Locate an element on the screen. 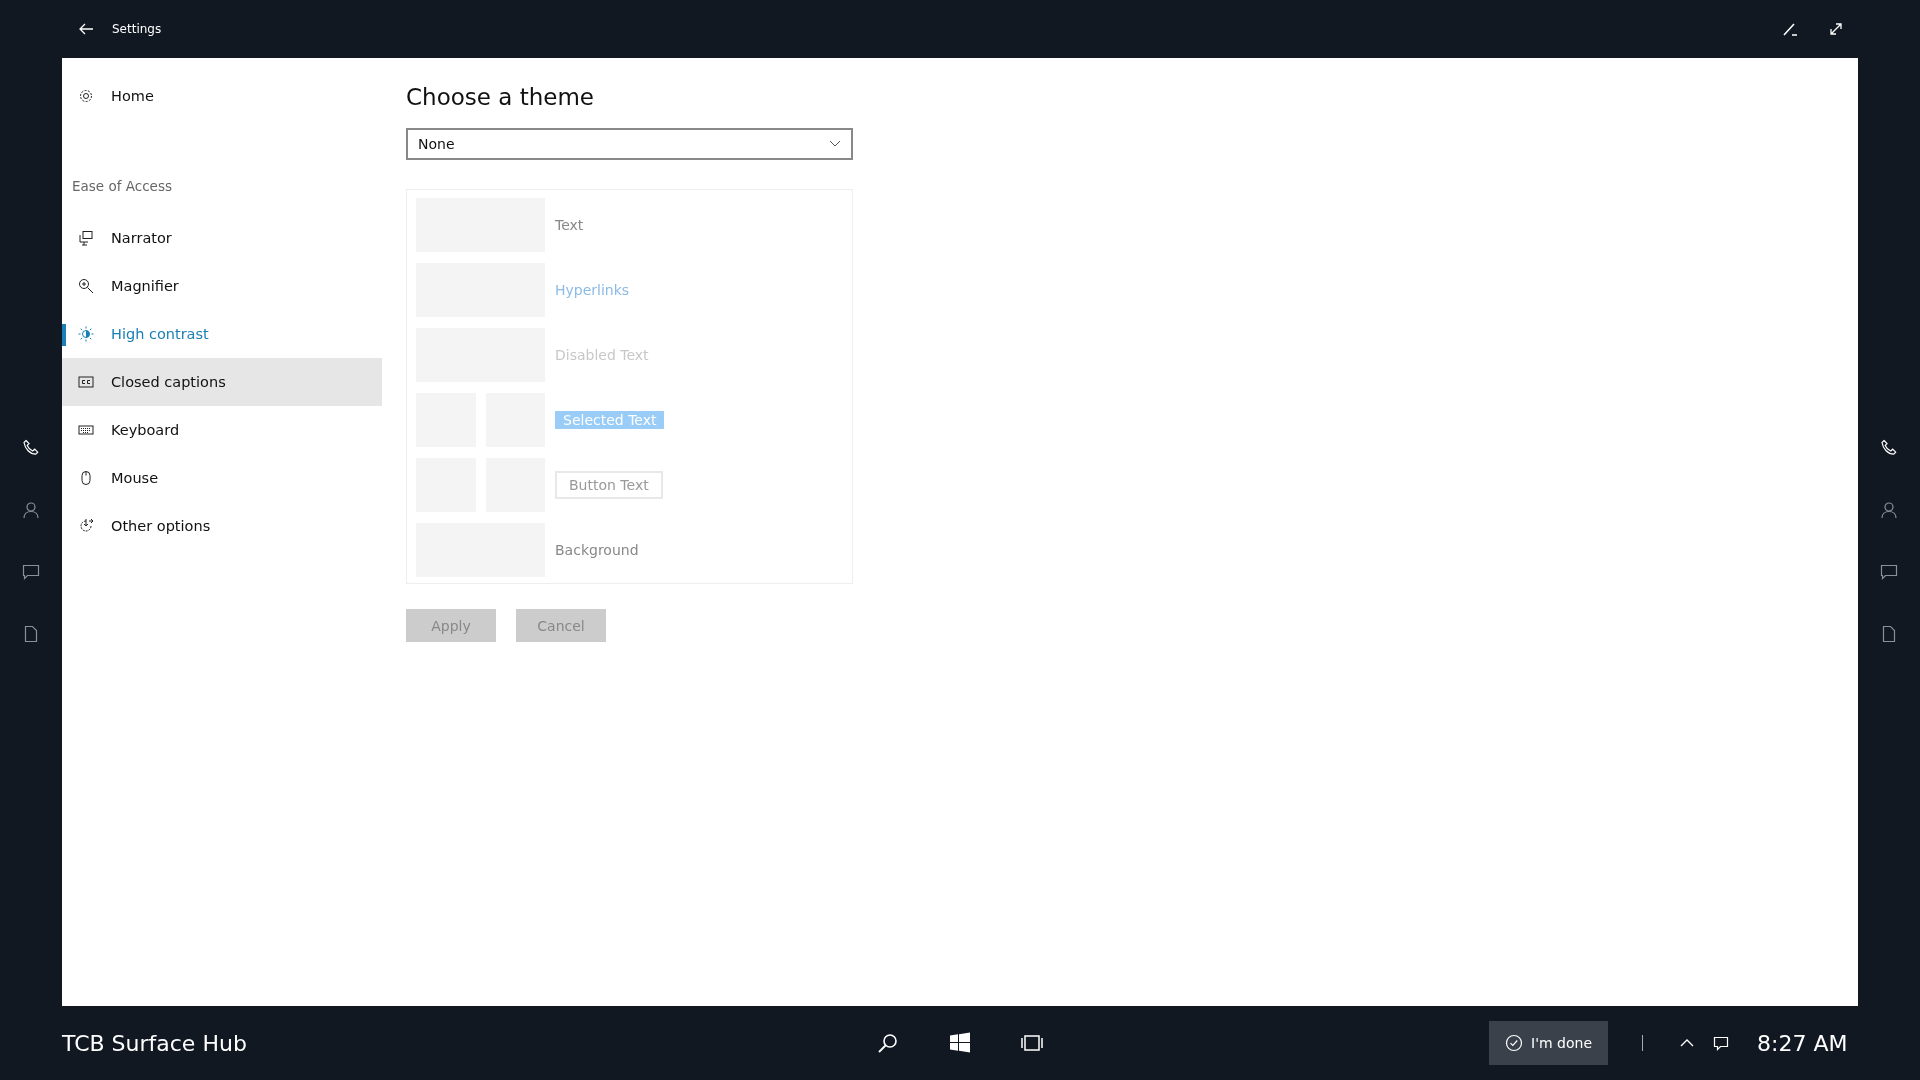 The image size is (1920, 1080). sidebar-item: Narrator is located at coordinates (222, 238).